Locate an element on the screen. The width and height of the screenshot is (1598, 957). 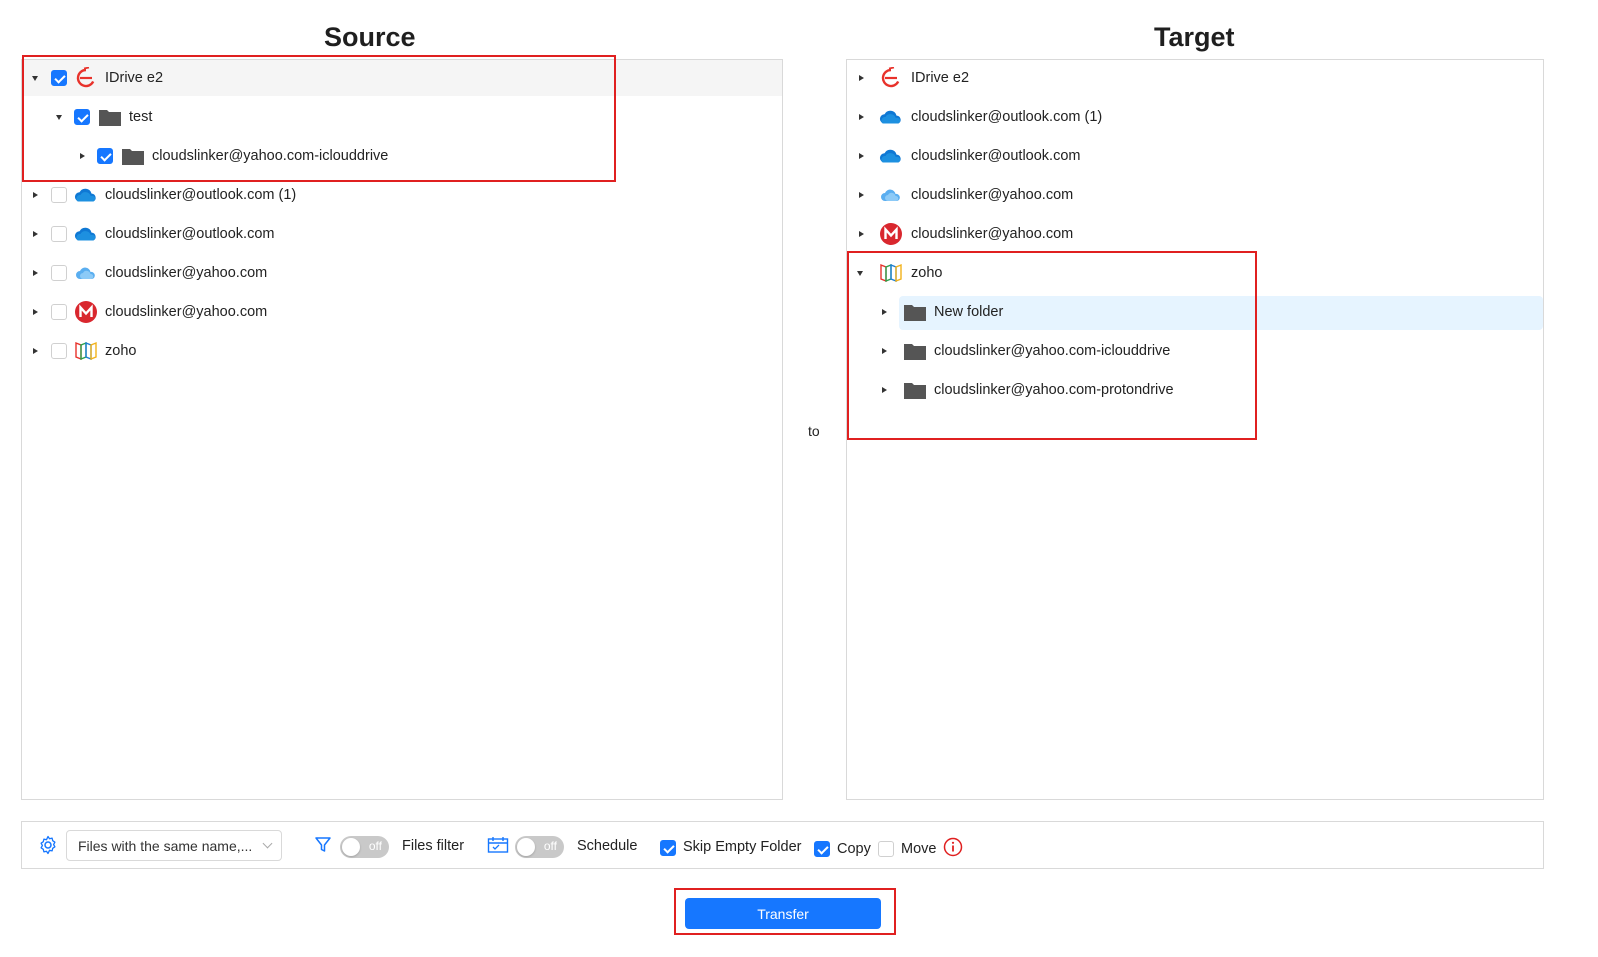
settings-gear-icon is located at coordinates (48, 847).